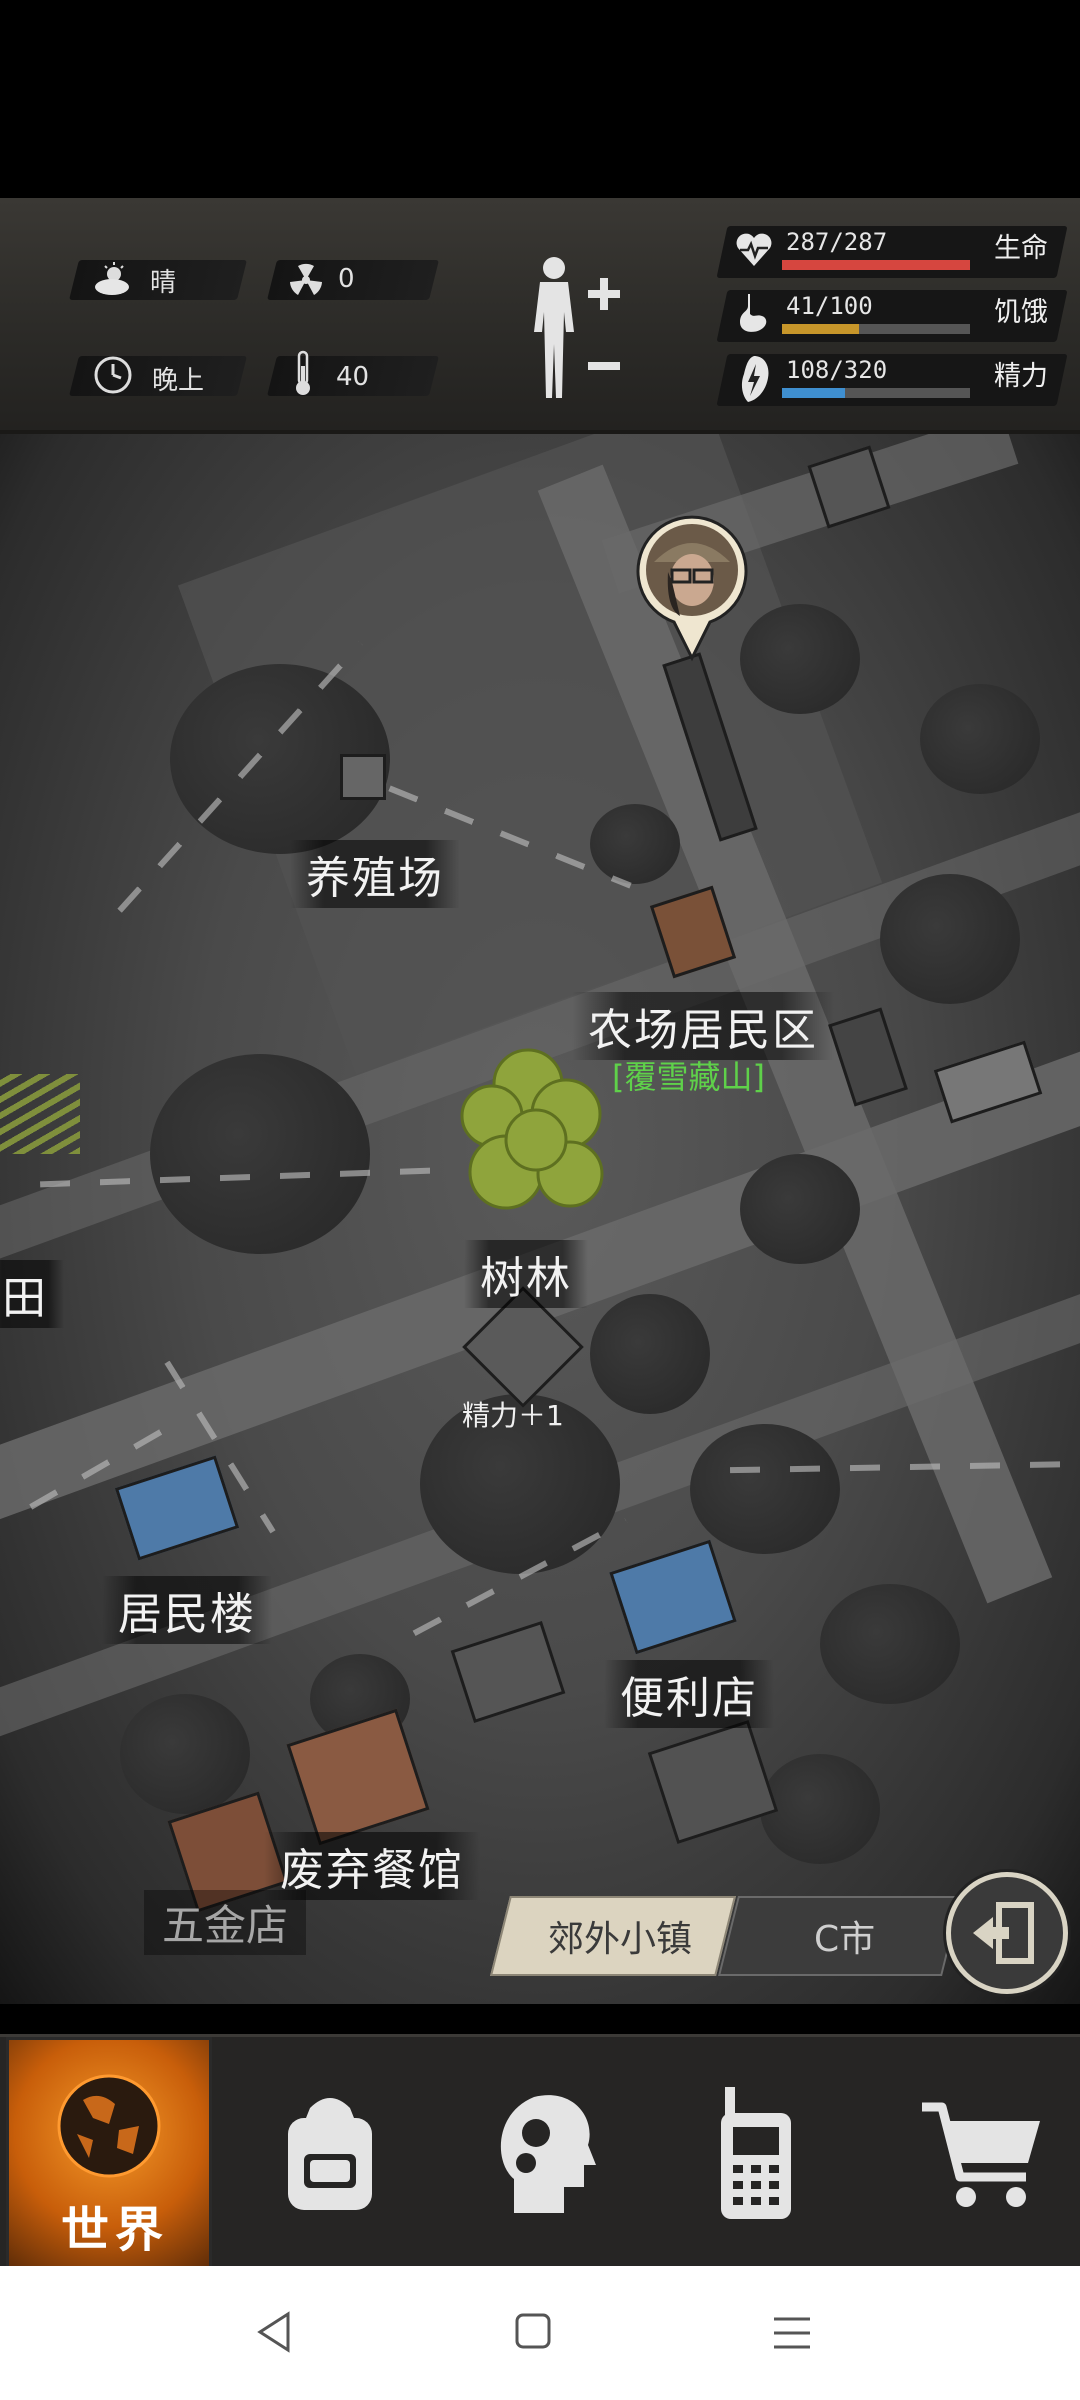 Image resolution: width=1080 pixels, height=2400 pixels. I want to click on weather-value: 晴, so click(163, 283).